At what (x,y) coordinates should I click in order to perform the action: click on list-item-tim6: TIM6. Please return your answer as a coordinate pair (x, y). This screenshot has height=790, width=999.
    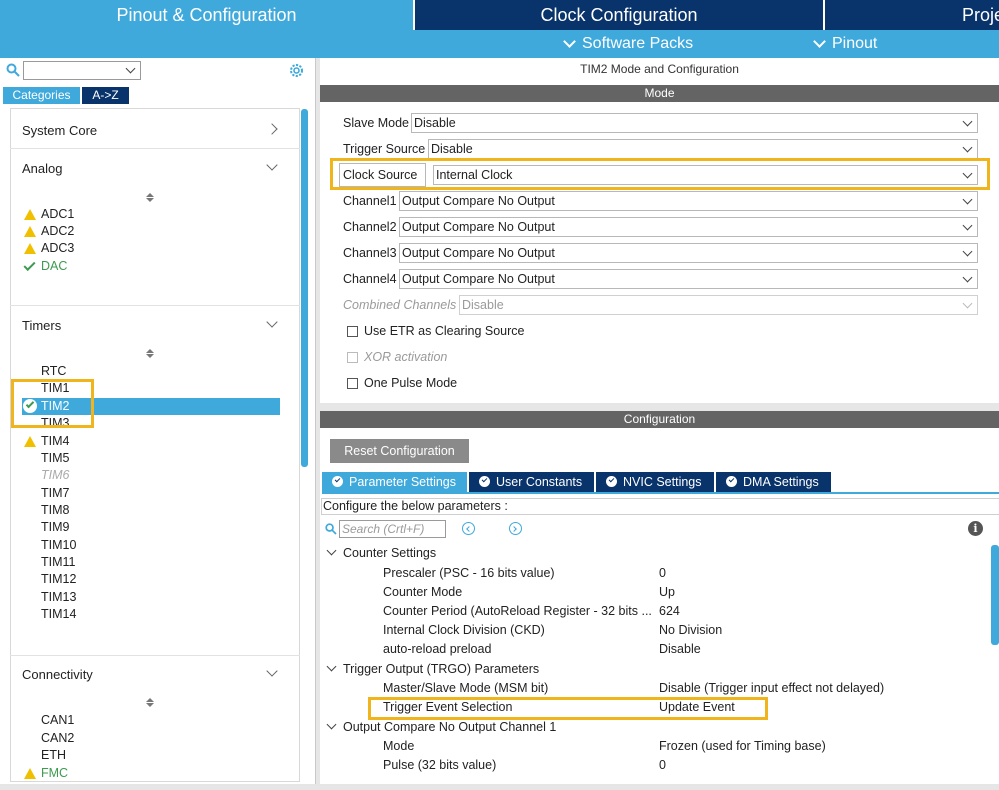
    Looking at the image, I should click on (55, 475).